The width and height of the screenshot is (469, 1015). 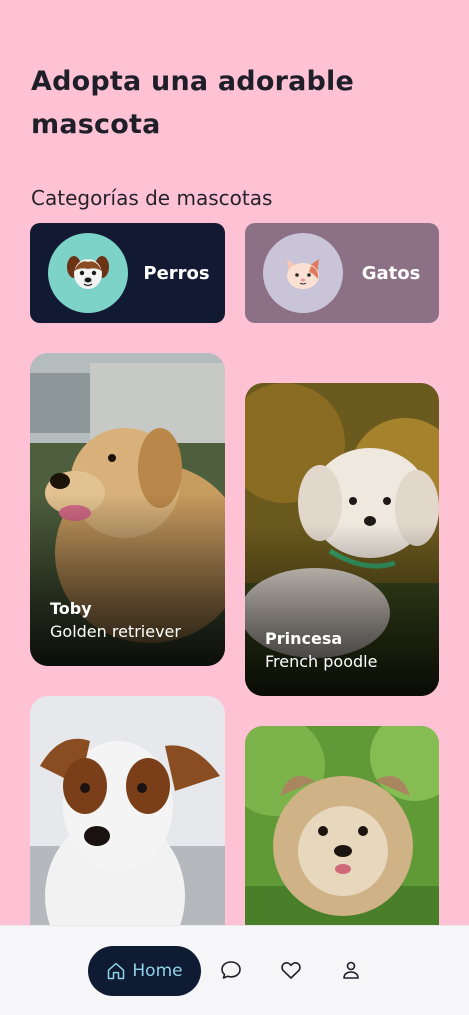 What do you see at coordinates (291, 970) in the screenshot?
I see `heart-icon` at bounding box center [291, 970].